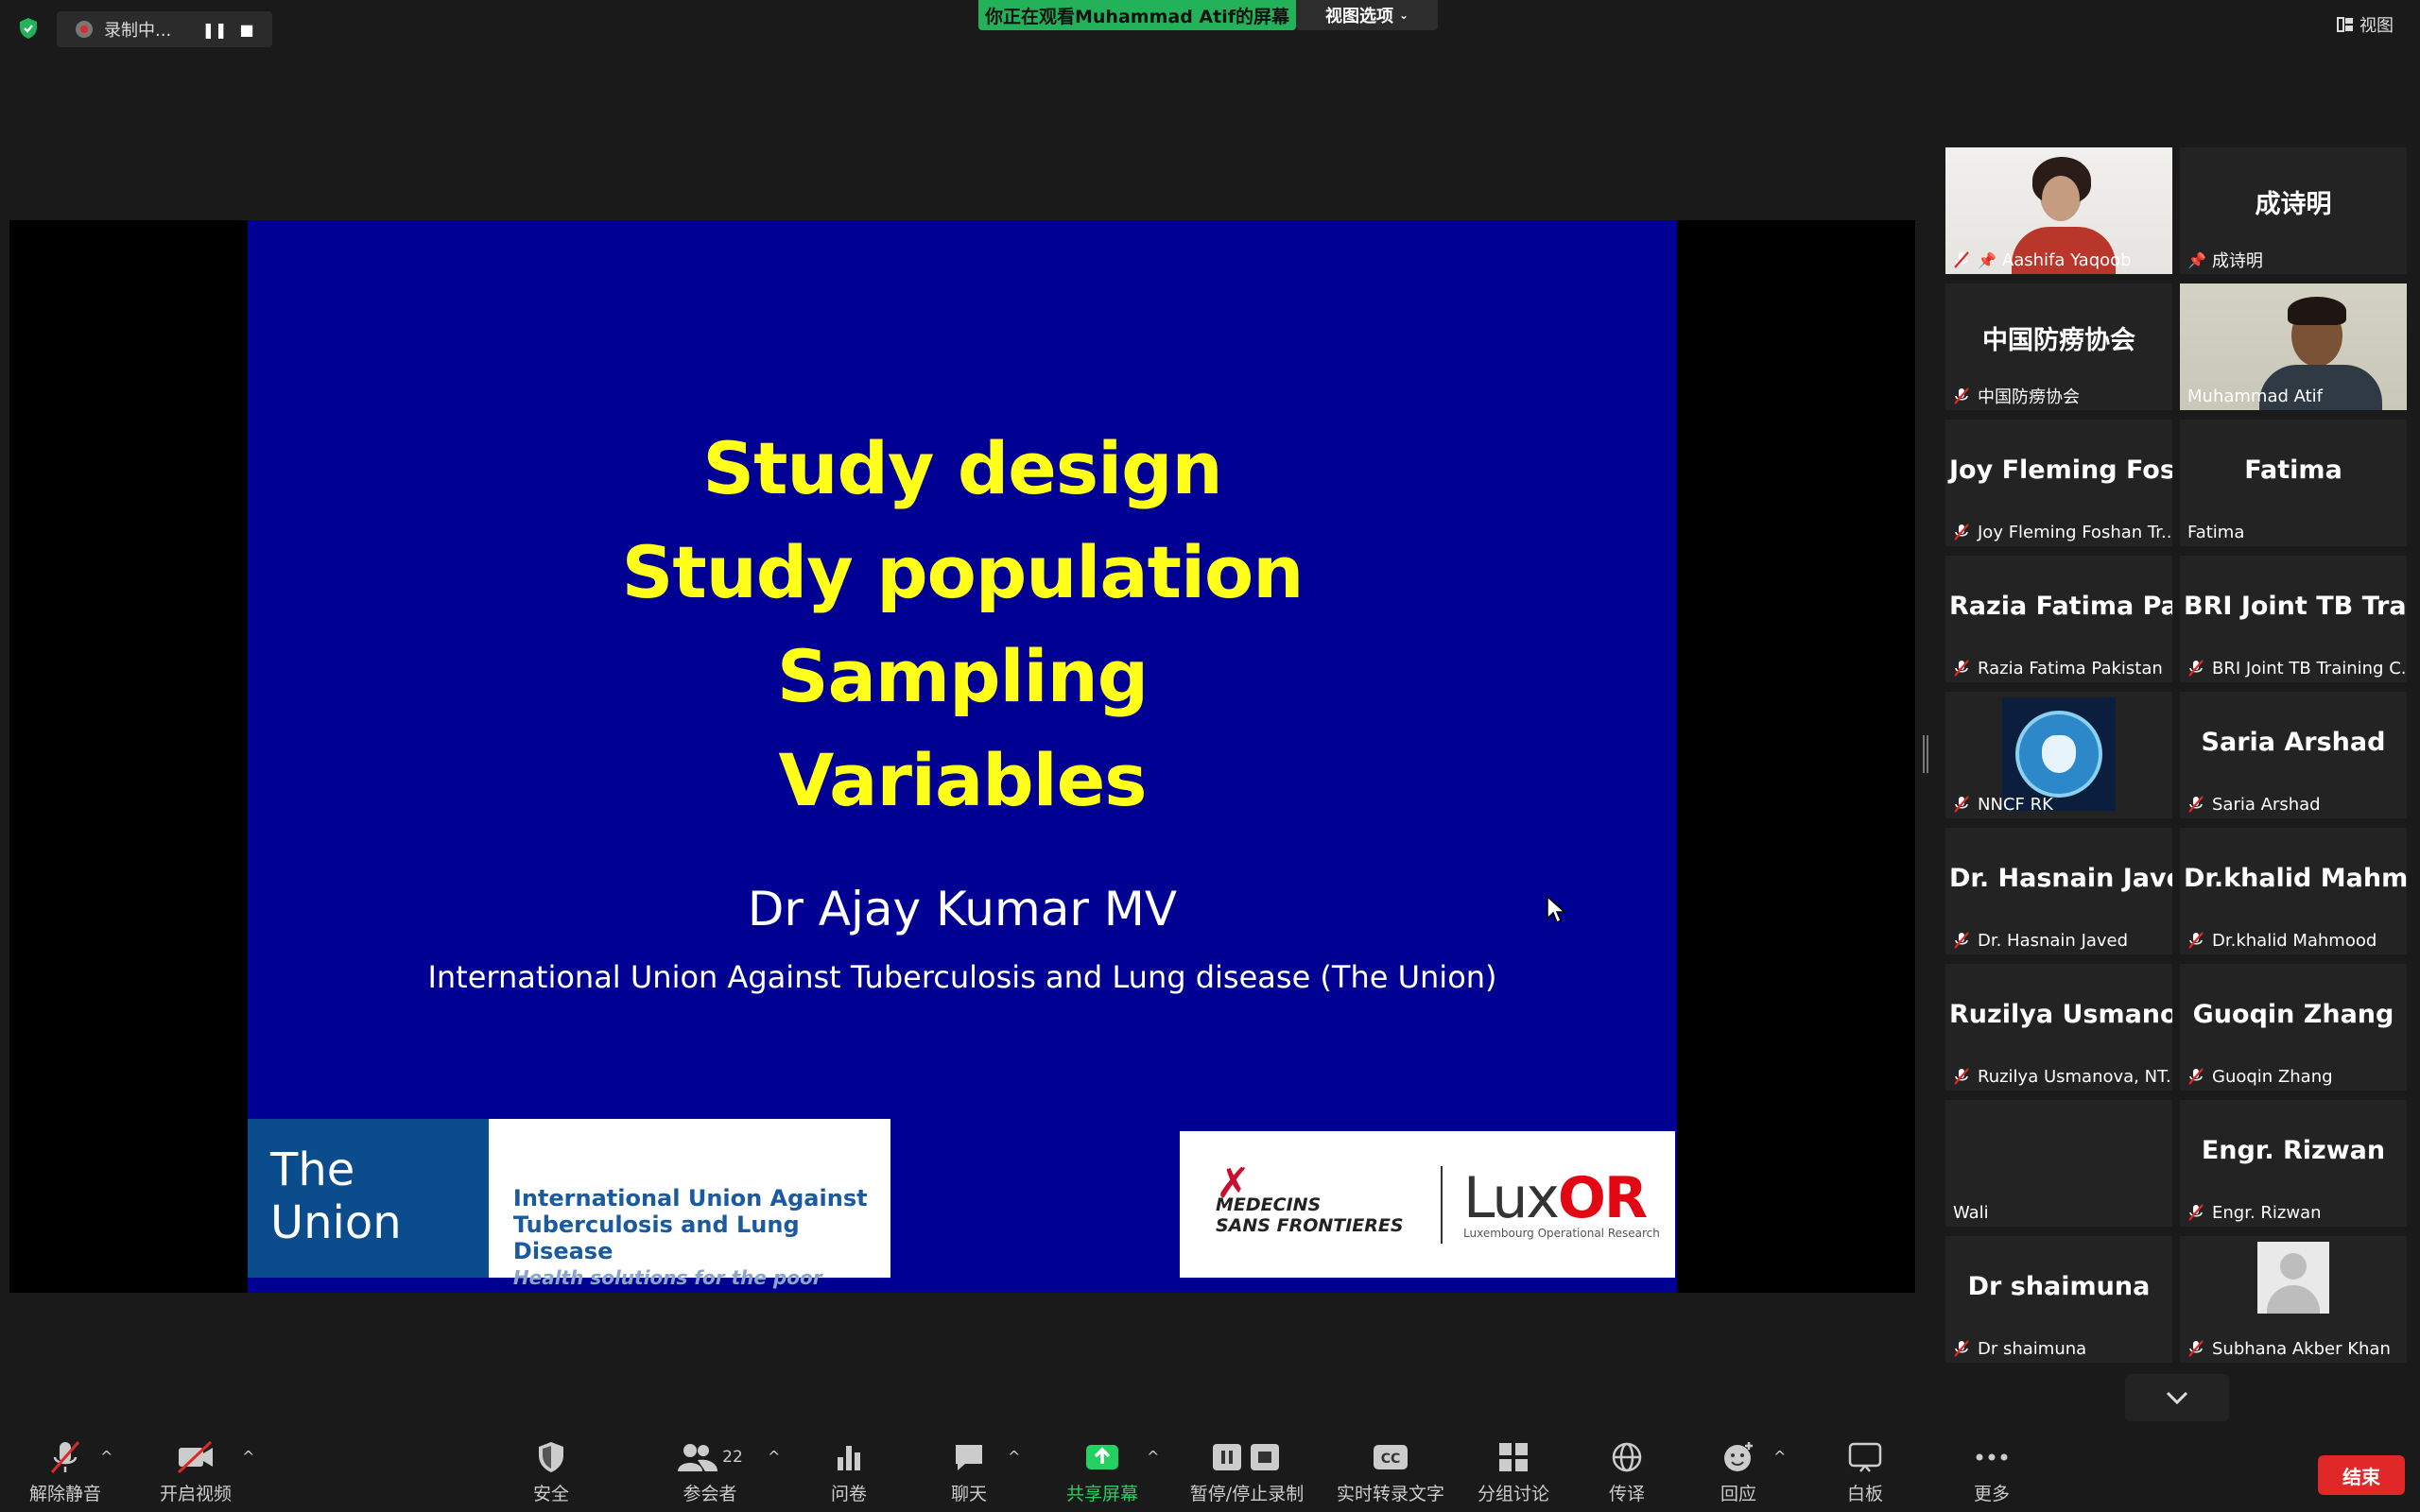 Image resolution: width=2420 pixels, height=1512 pixels. I want to click on video-options-caret: ^, so click(251, 1474).